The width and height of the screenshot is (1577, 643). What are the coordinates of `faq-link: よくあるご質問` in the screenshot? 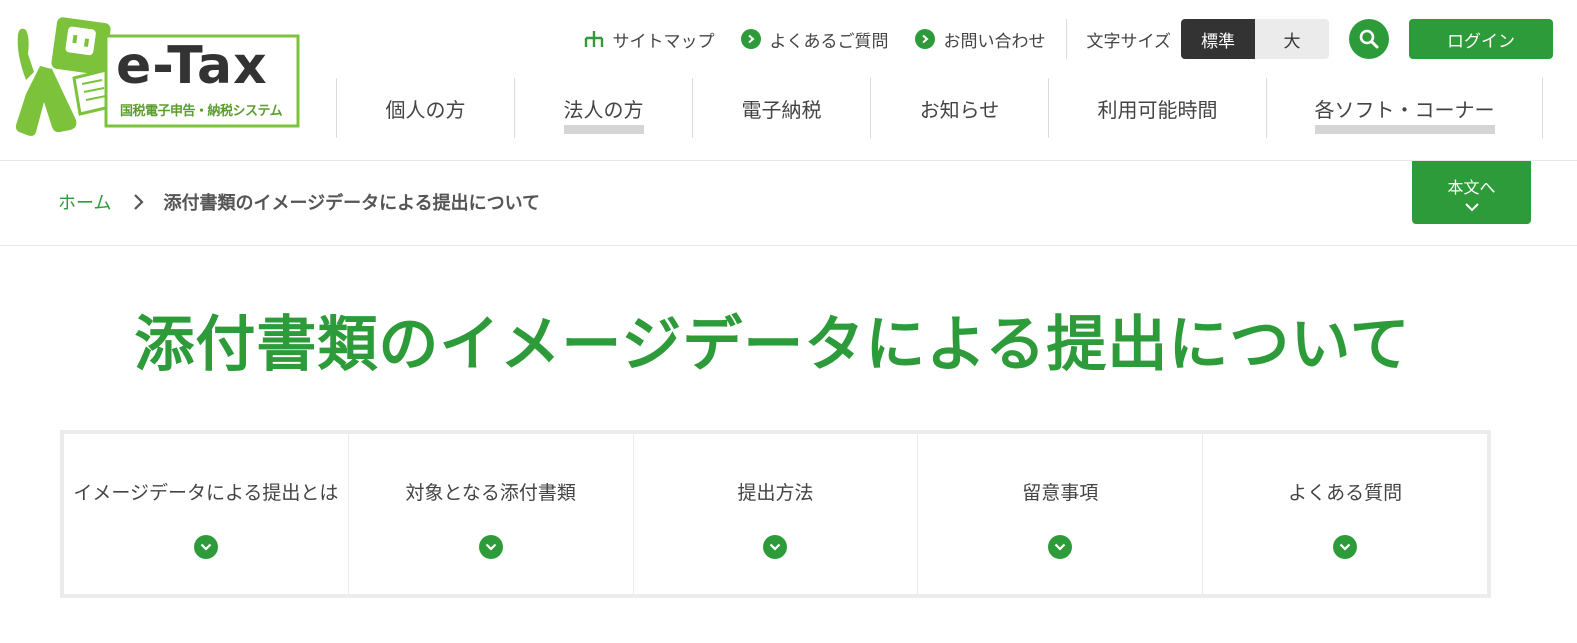 It's located at (814, 39).